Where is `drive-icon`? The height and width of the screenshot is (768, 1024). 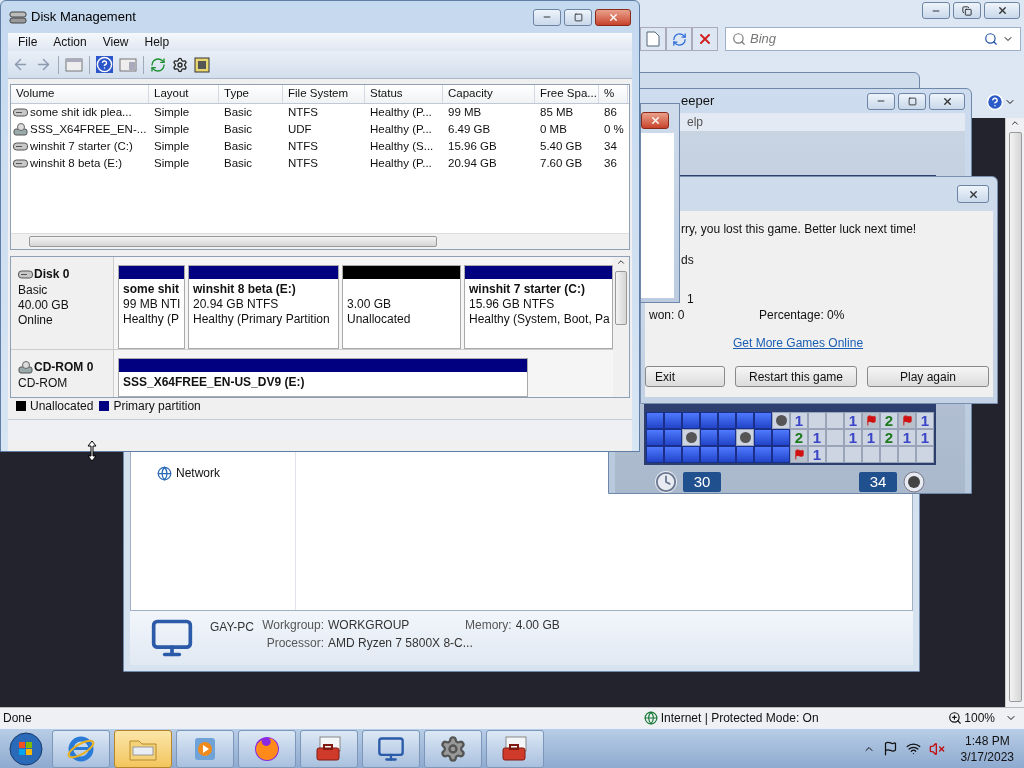 drive-icon is located at coordinates (20, 146).